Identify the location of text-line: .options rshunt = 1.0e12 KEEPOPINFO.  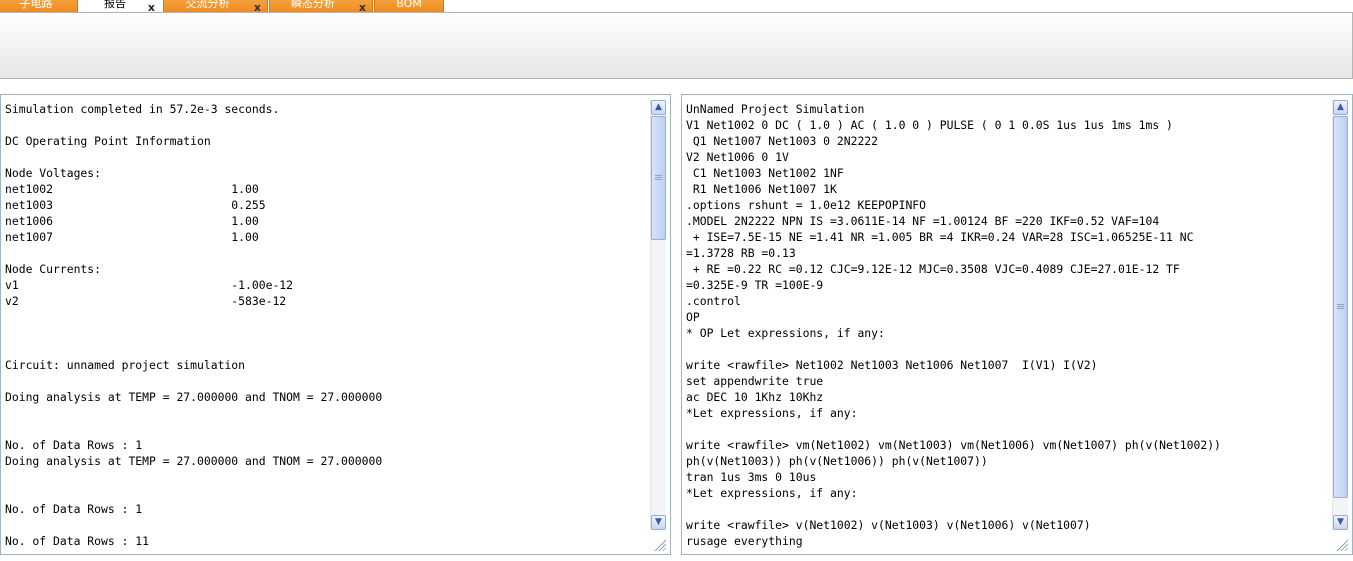
(806, 205).